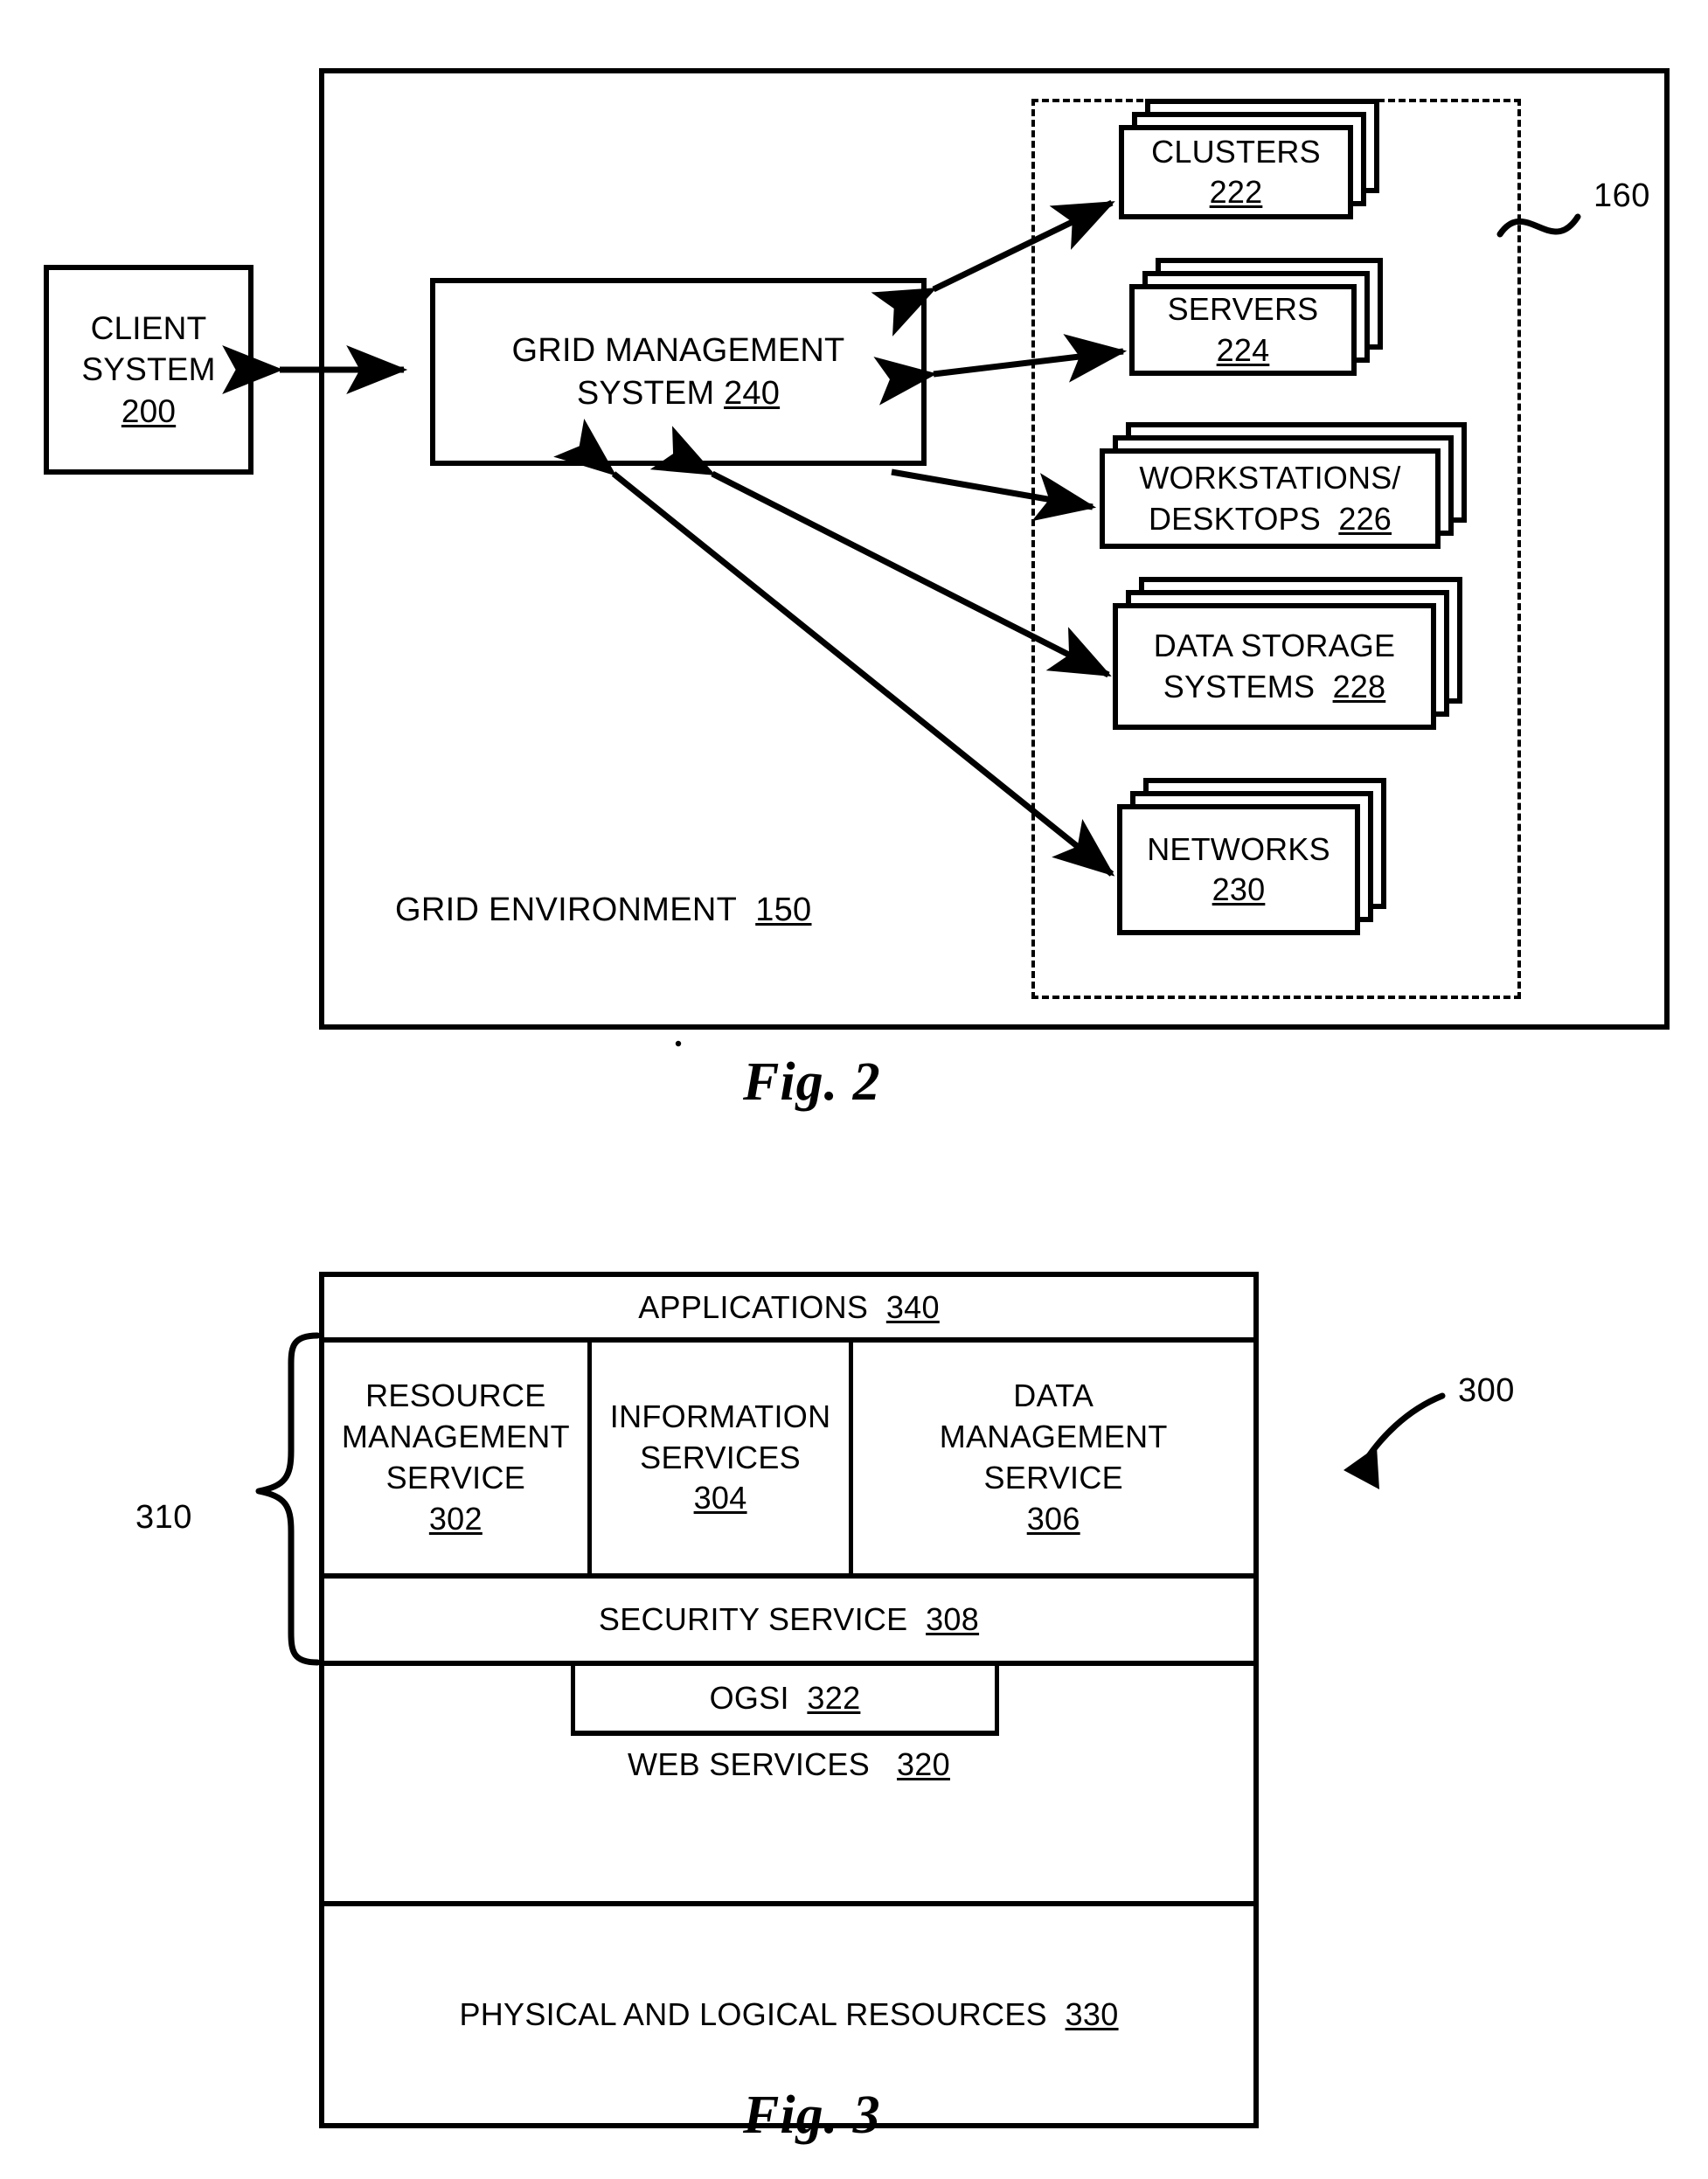  I want to click on dms-number: 306, so click(1053, 1518).